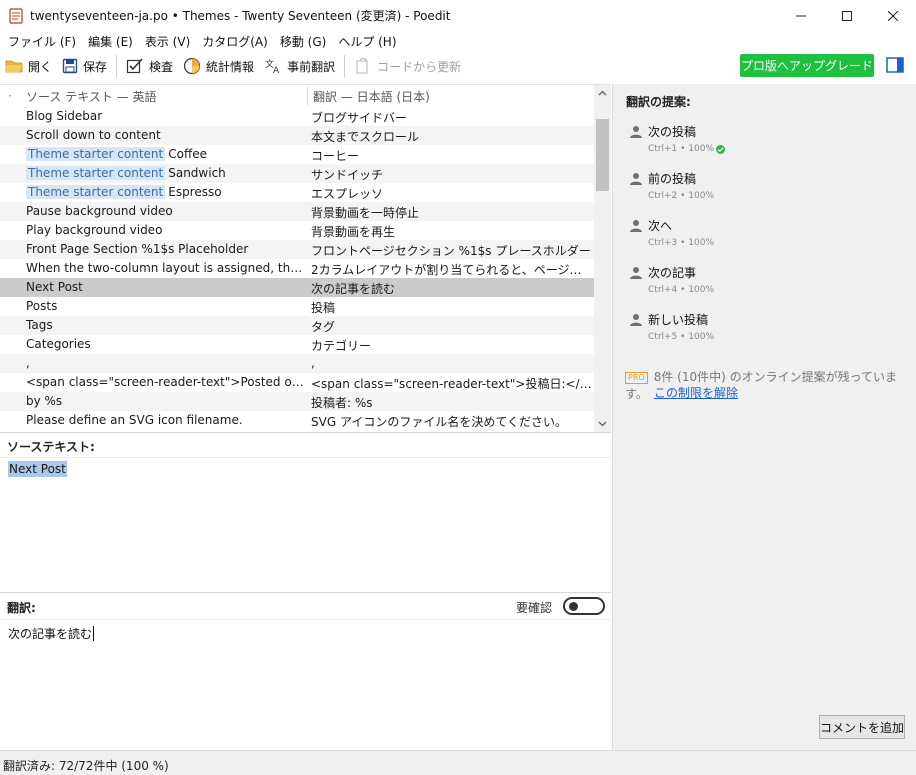  What do you see at coordinates (166, 154) in the screenshot?
I see `source-cell: Theme starter content Coffee` at bounding box center [166, 154].